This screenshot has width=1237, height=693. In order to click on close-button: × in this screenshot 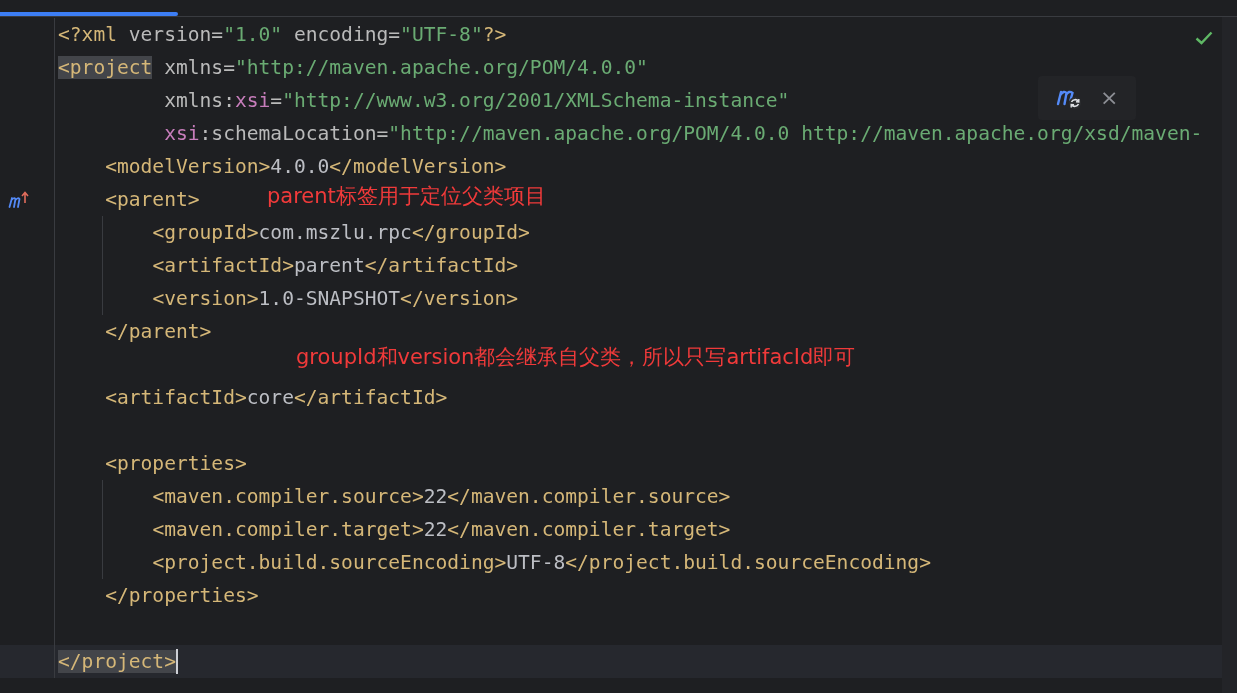, I will do `click(1109, 98)`.